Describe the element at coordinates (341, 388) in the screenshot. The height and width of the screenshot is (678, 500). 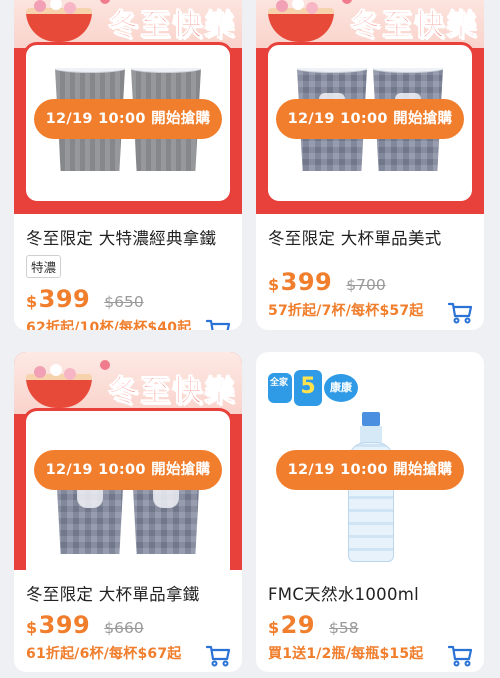
I see `logo-part-c: 康康` at that location.